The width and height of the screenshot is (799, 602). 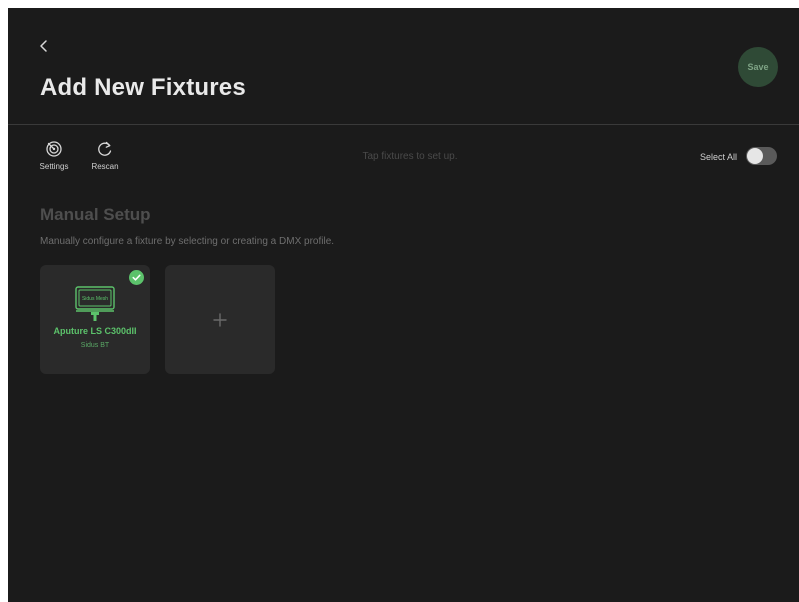 I want to click on plus-icon, so click(x=220, y=320).